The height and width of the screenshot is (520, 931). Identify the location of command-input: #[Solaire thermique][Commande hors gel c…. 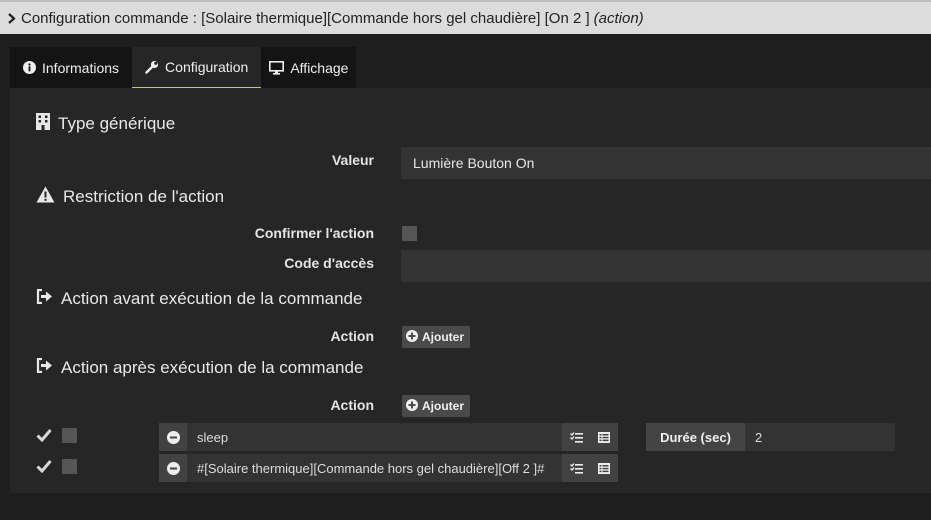
(374, 468).